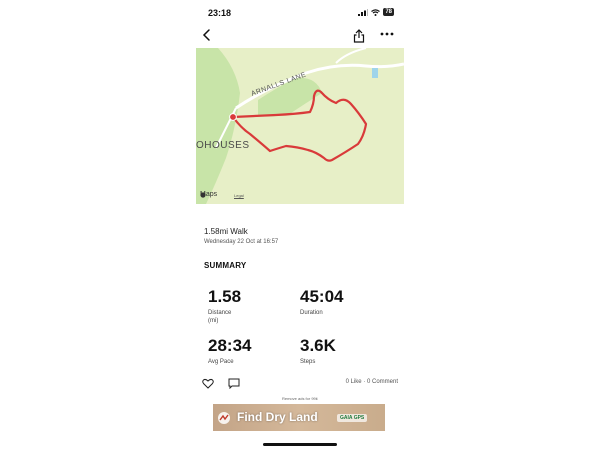 Image resolution: width=600 pixels, height=450 pixels. I want to click on avg-pace-value: 28:34, so click(230, 345).